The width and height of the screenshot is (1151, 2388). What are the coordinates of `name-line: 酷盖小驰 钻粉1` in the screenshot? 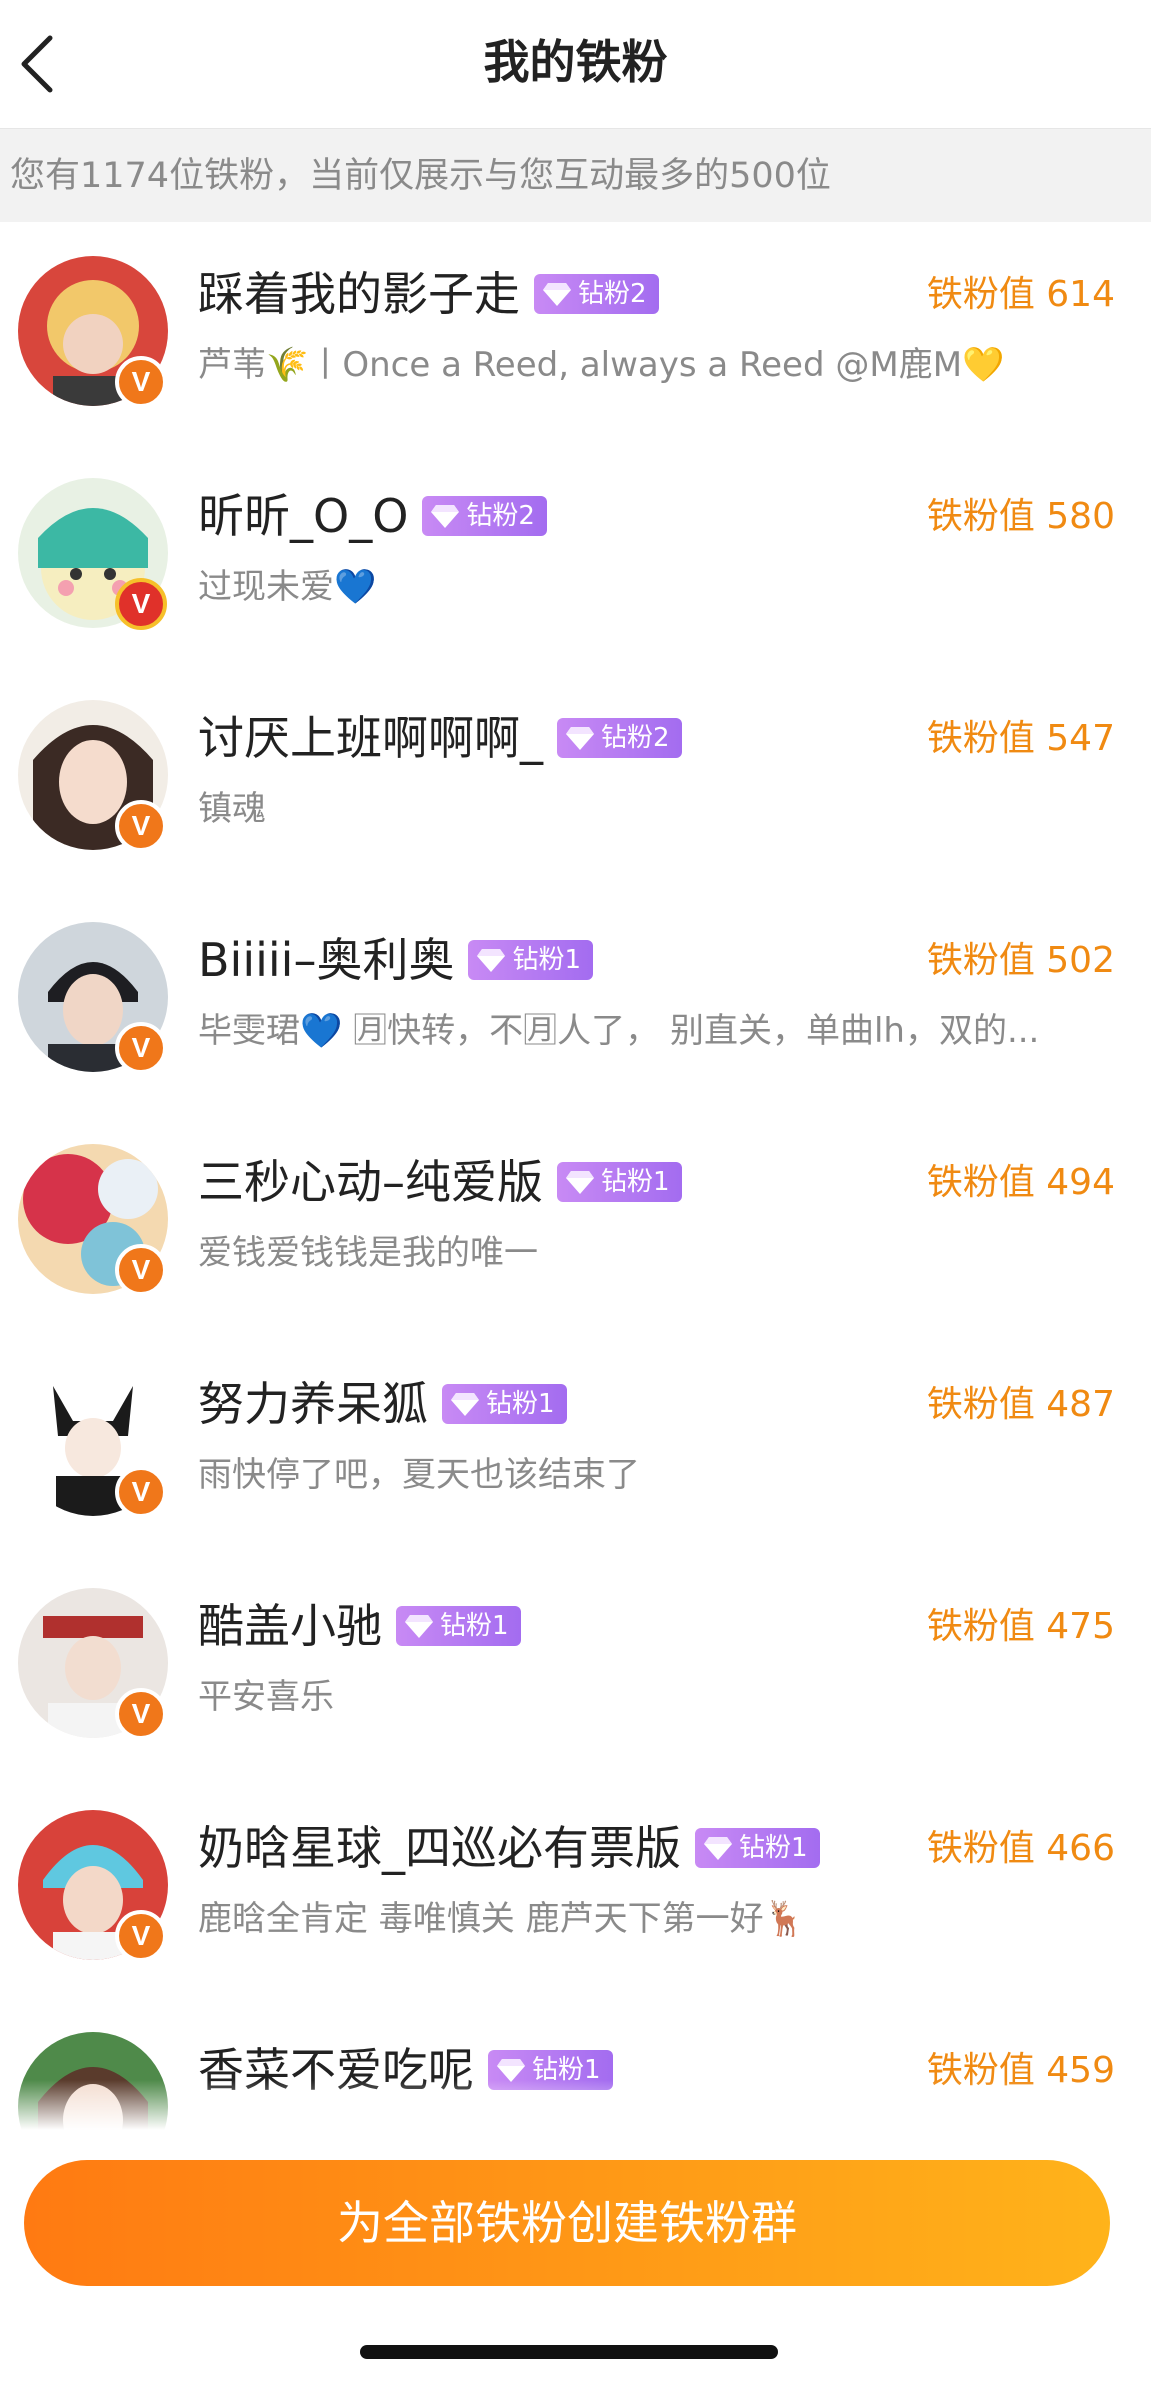 It's located at (359, 1626).